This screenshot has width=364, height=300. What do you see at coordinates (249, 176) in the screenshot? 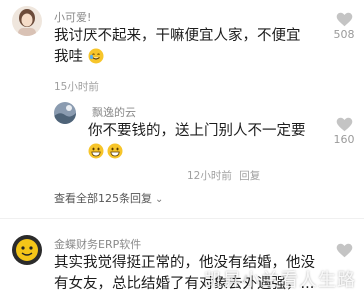
I see `reply-button: 回复` at bounding box center [249, 176].